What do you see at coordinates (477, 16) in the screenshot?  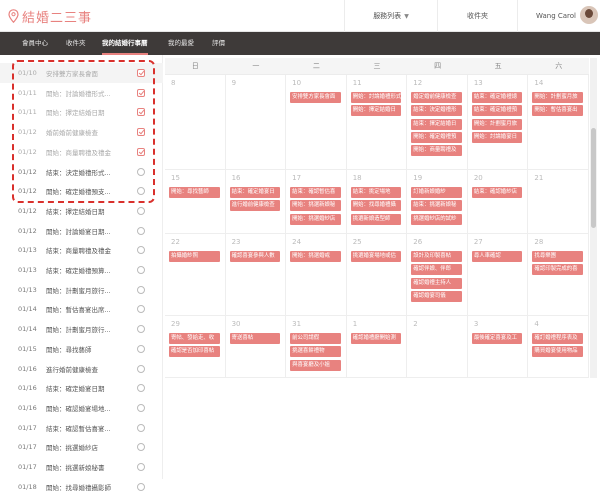 I see `inbox-link: 收件夾` at bounding box center [477, 16].